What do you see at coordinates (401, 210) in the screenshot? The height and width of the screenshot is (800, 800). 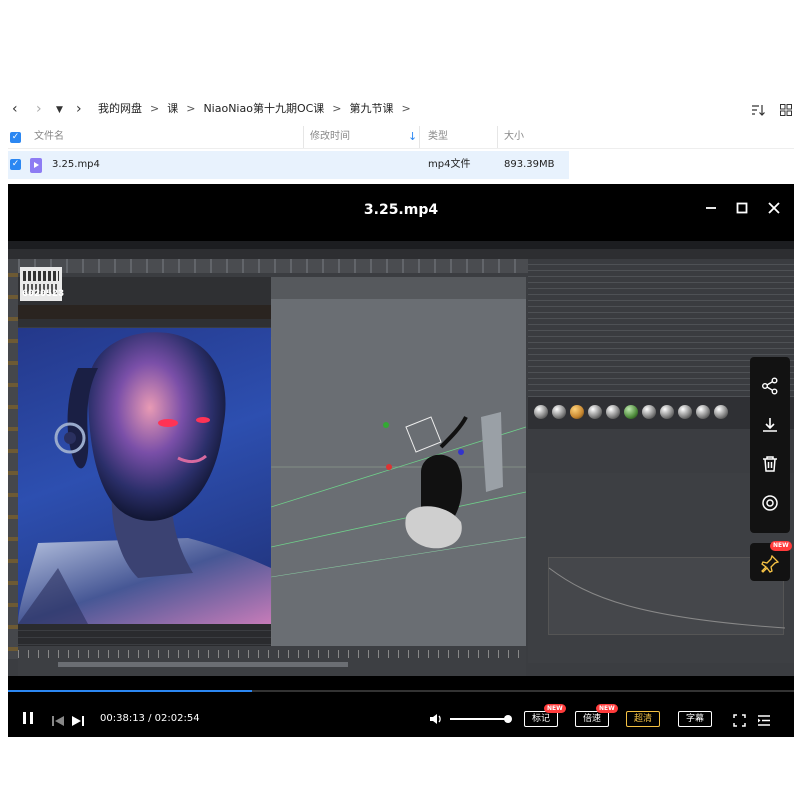 I see `player-title: 3.25.mp4` at bounding box center [401, 210].